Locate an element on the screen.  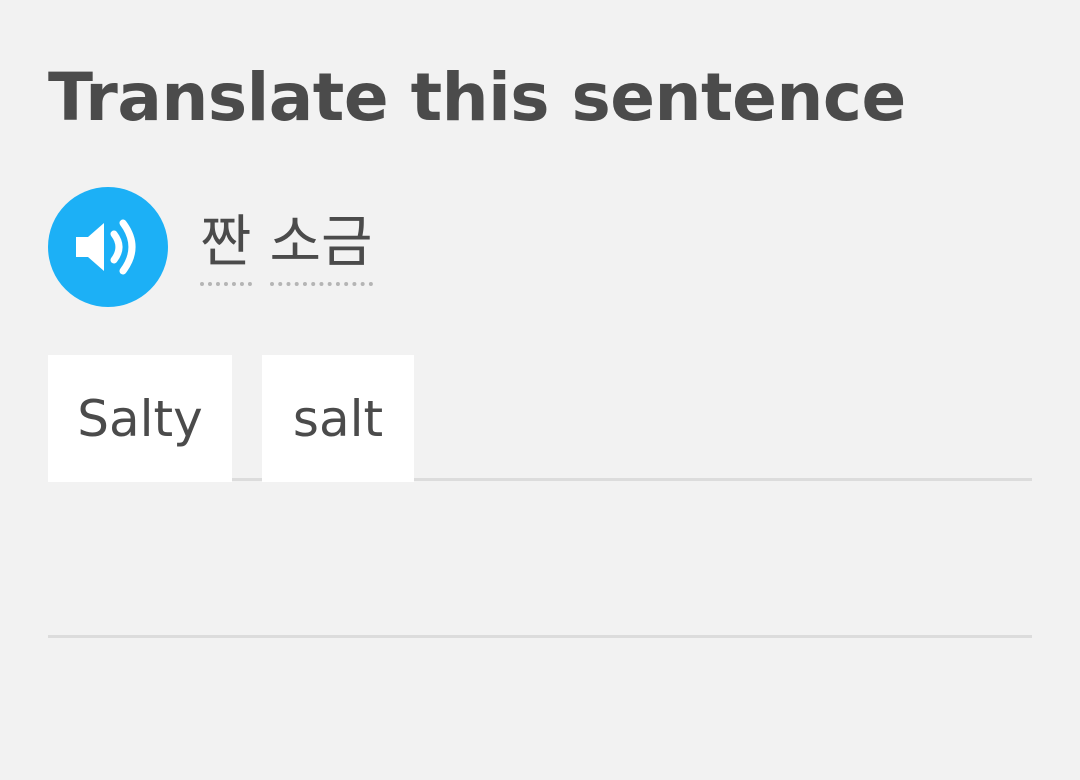
prompt-word: 짠 is located at coordinates (226, 247).